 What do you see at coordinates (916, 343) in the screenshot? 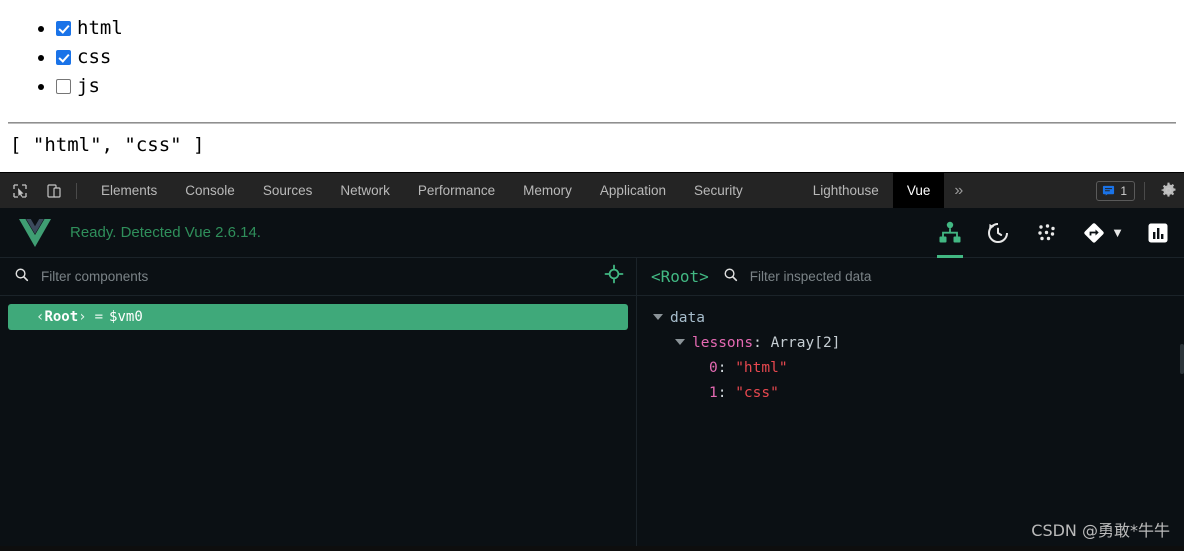
I see `data-prop-row: lessons: Array[2]` at bounding box center [916, 343].